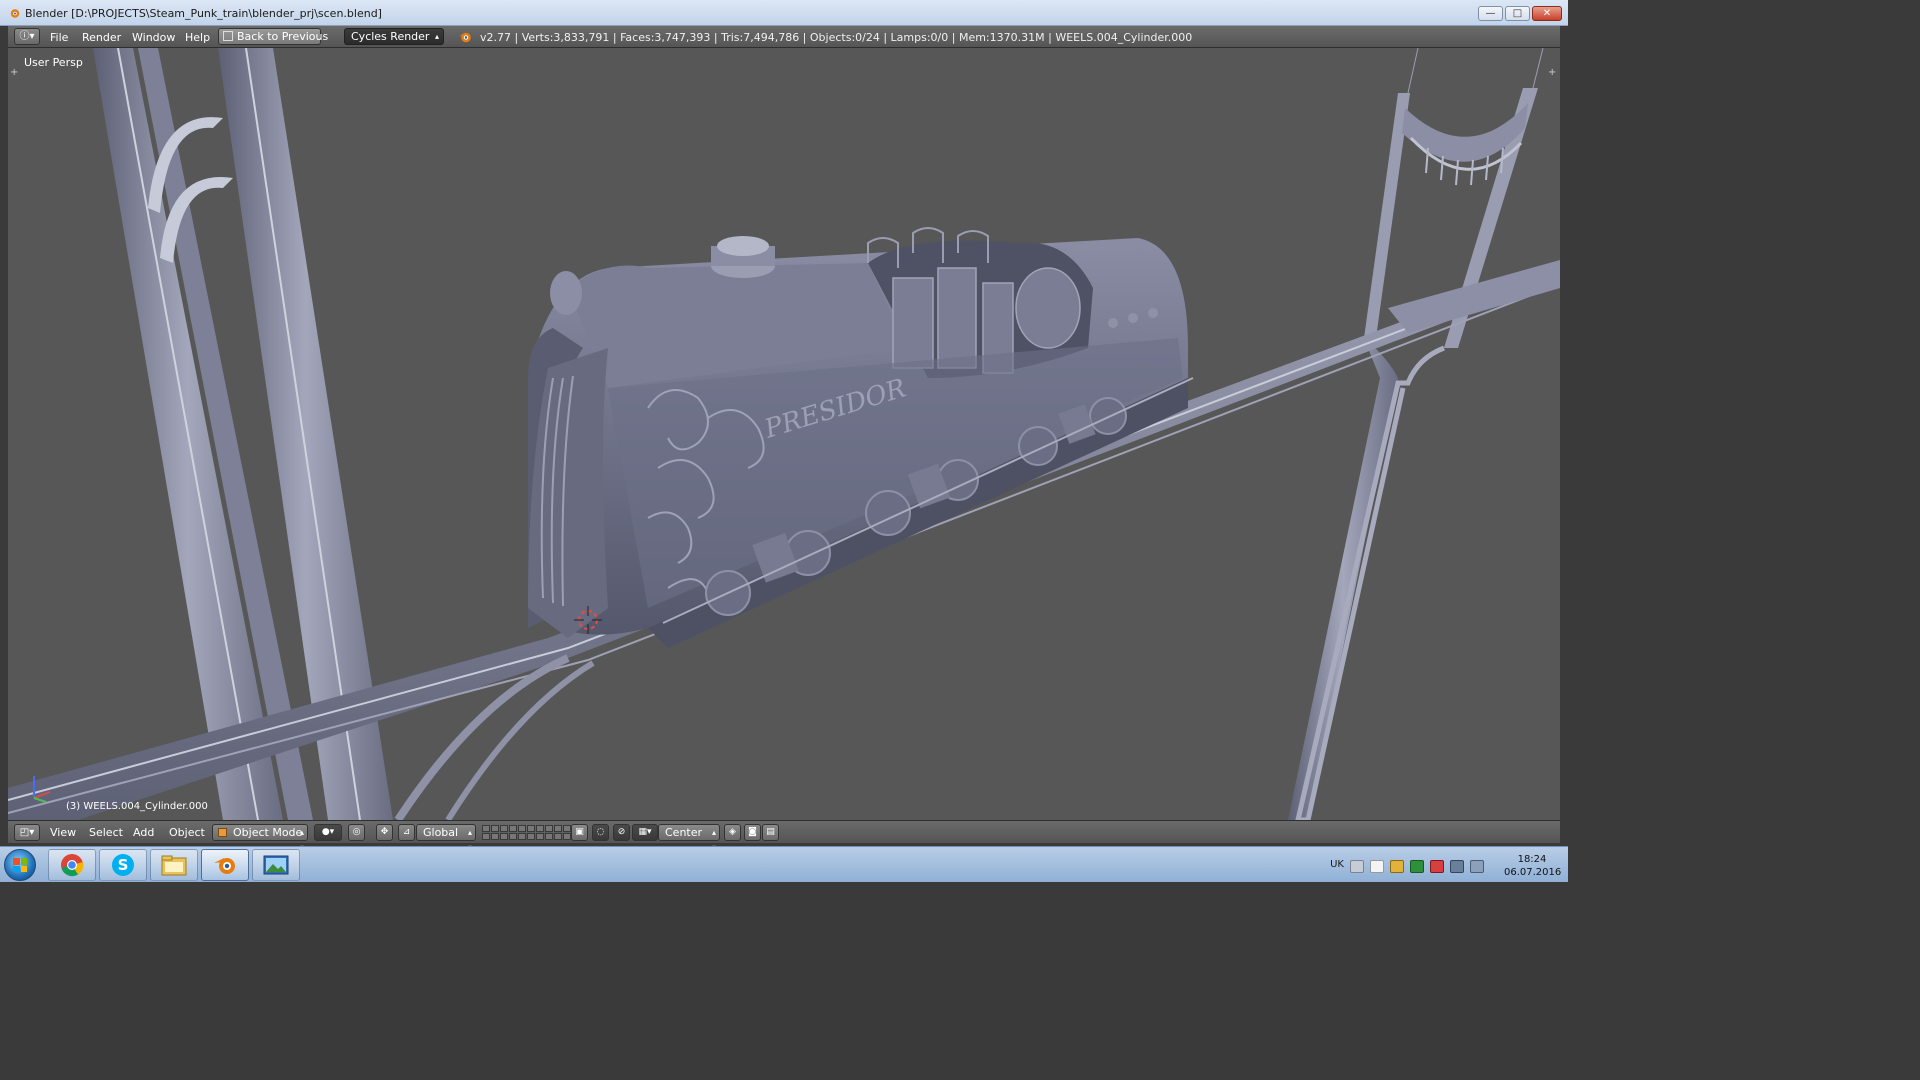 This screenshot has height=1080, width=1920. I want to click on blender-icon, so click(224, 866).